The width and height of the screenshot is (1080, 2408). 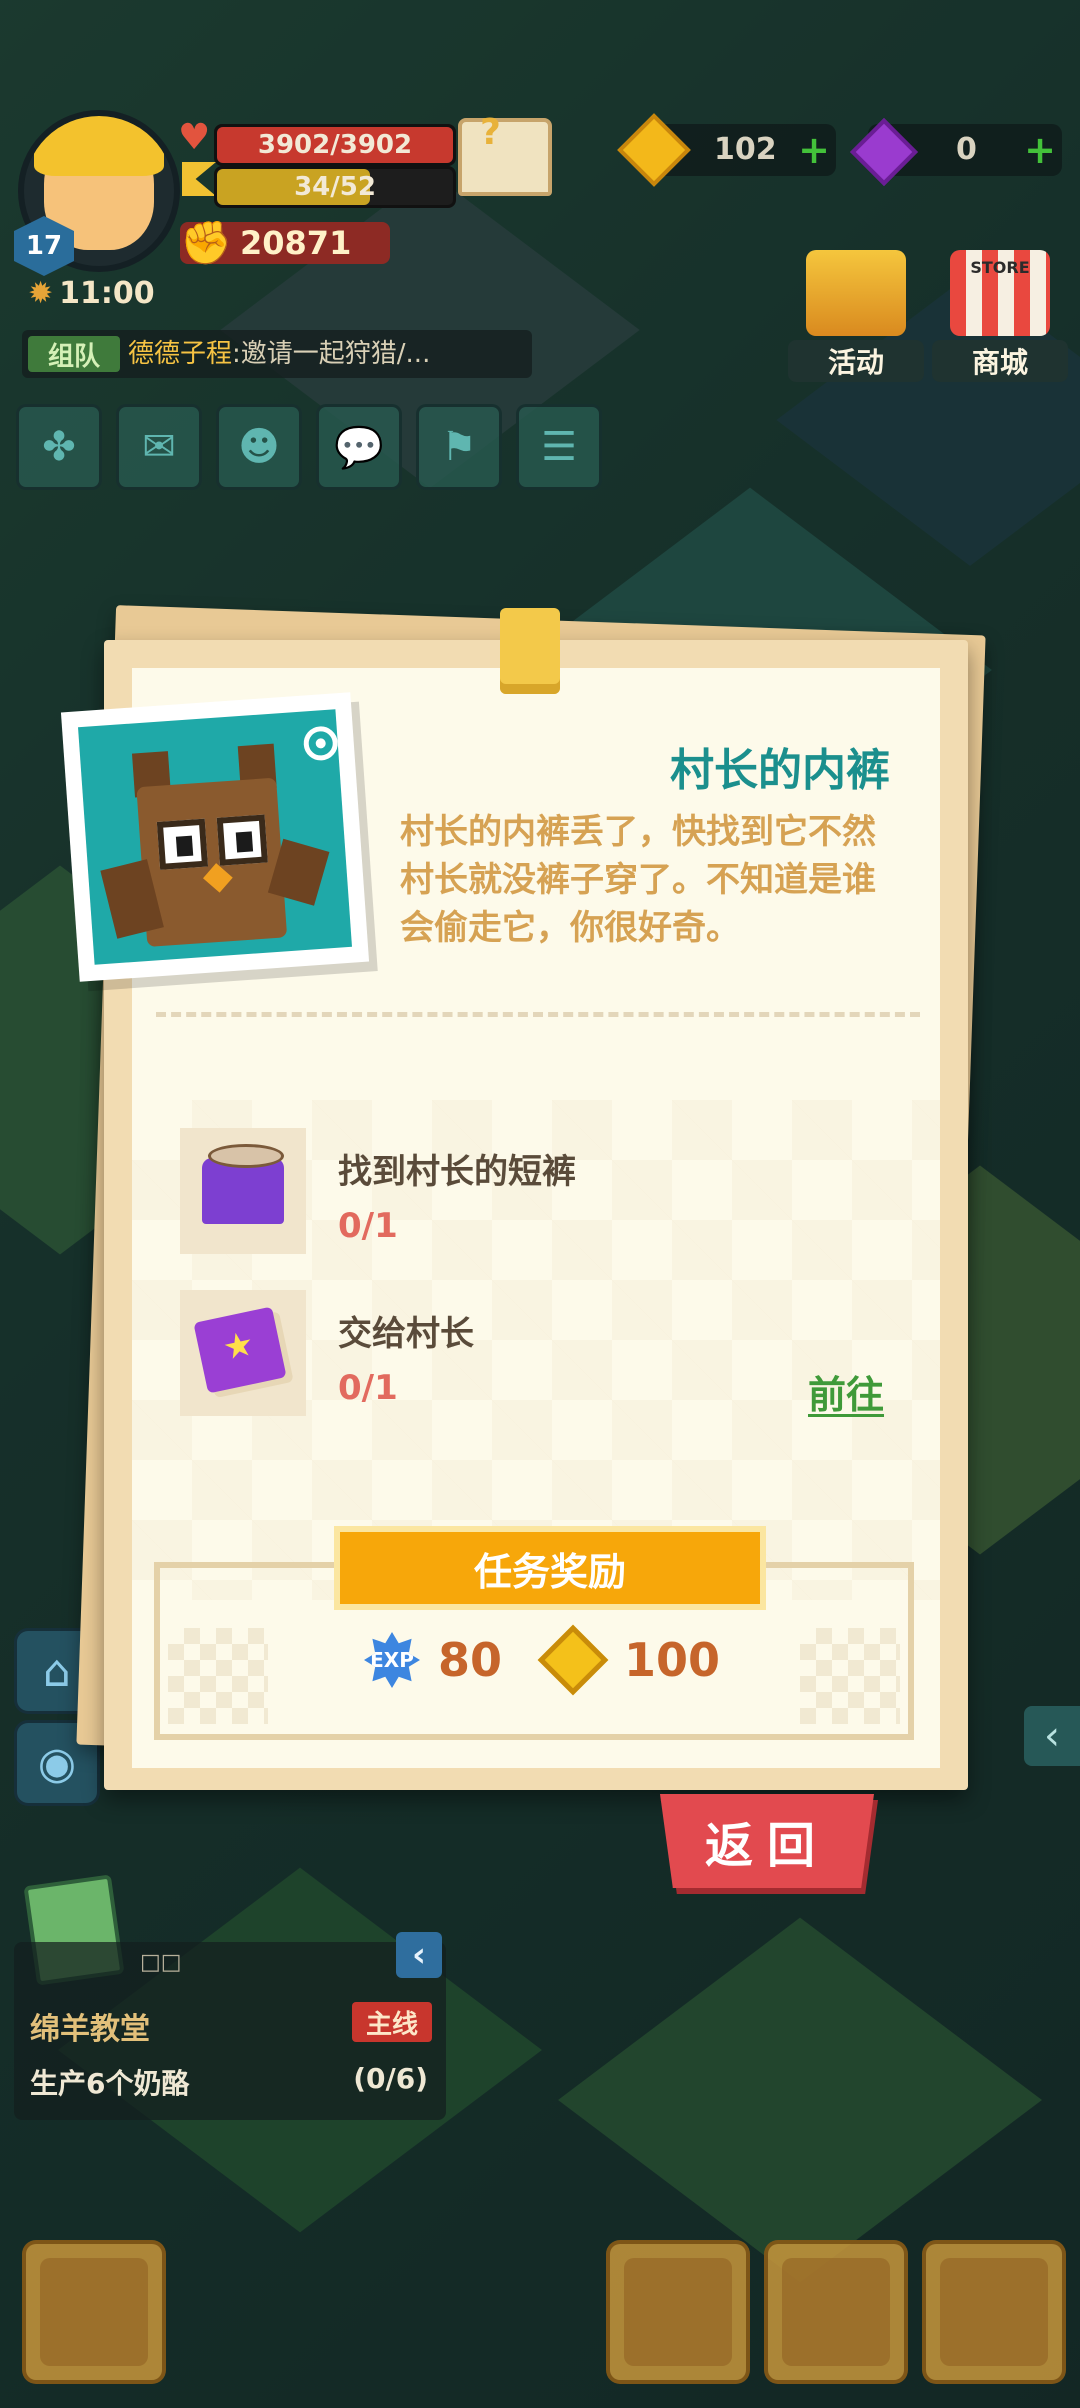 What do you see at coordinates (505, 157) in the screenshot?
I see `guide-book-icon` at bounding box center [505, 157].